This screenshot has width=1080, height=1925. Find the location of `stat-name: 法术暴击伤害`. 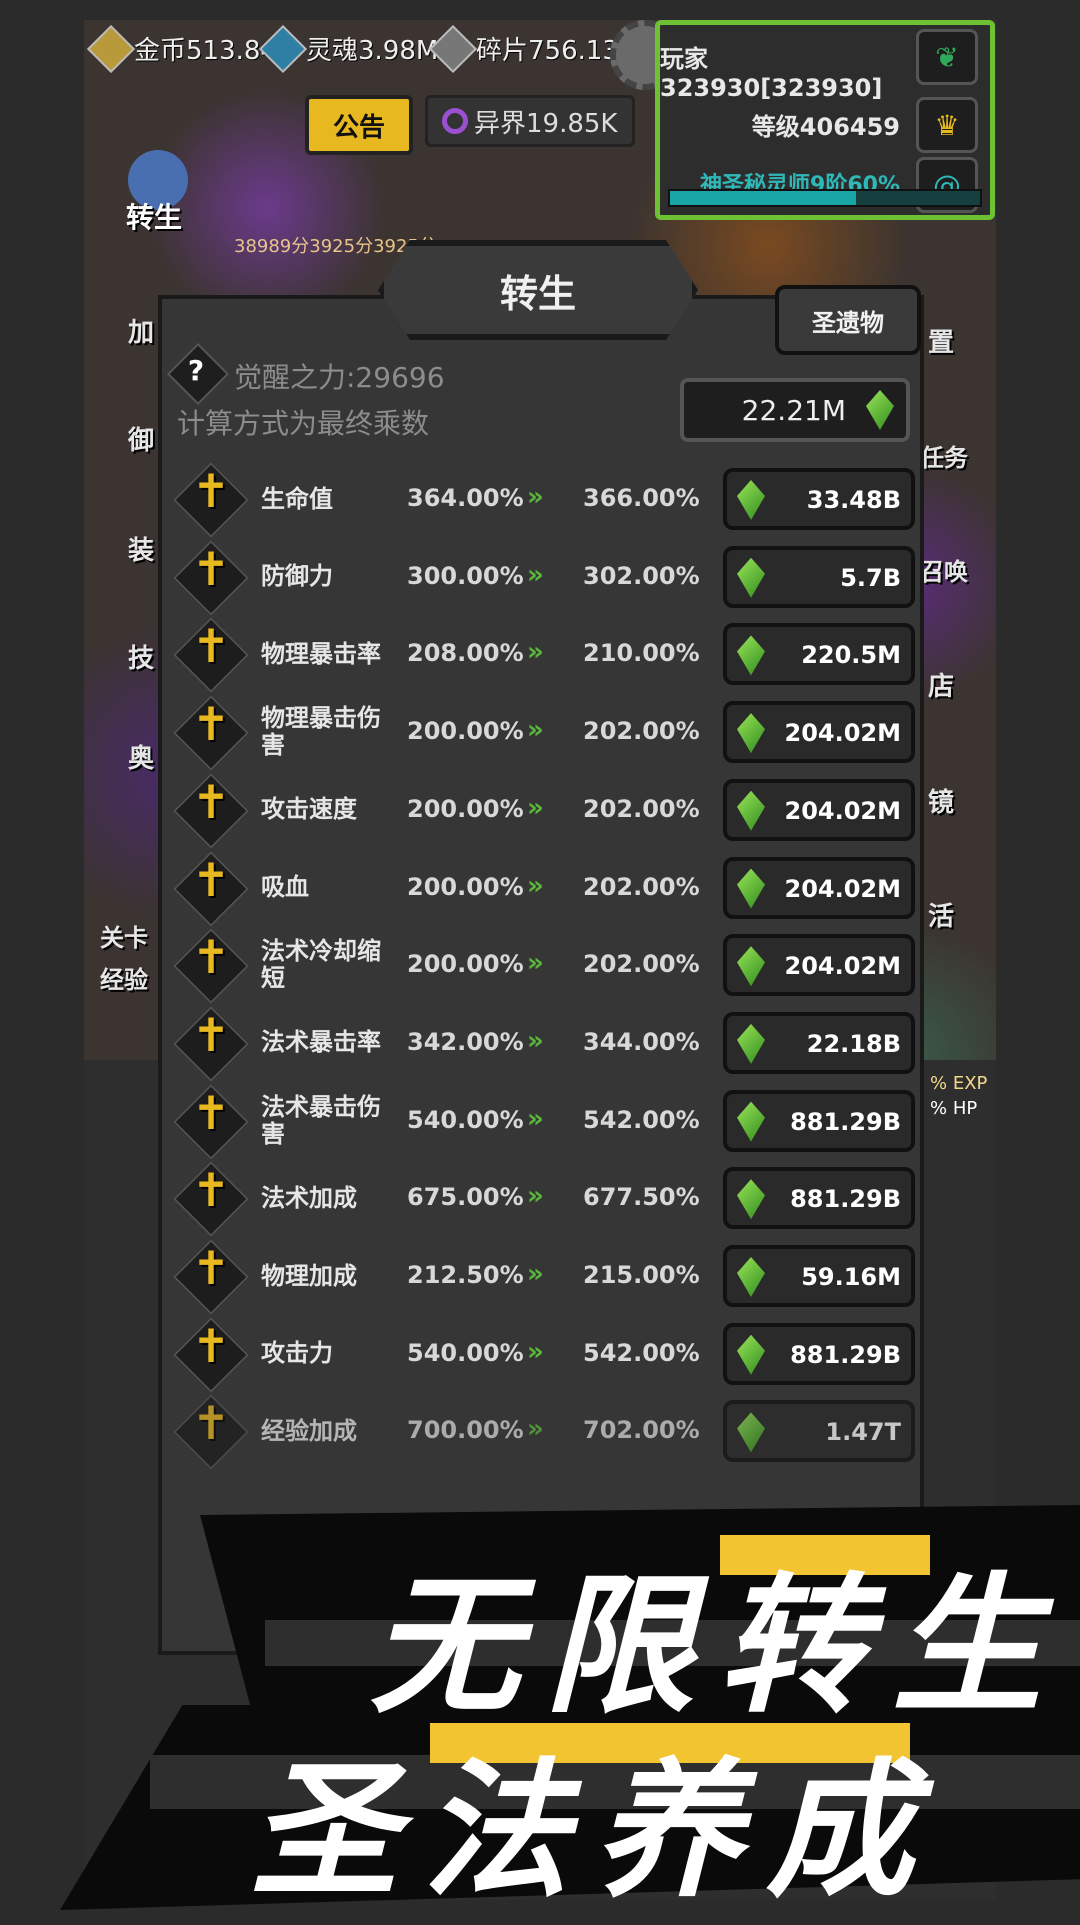

stat-name: 法术暴击伤害 is located at coordinates (321, 1120).